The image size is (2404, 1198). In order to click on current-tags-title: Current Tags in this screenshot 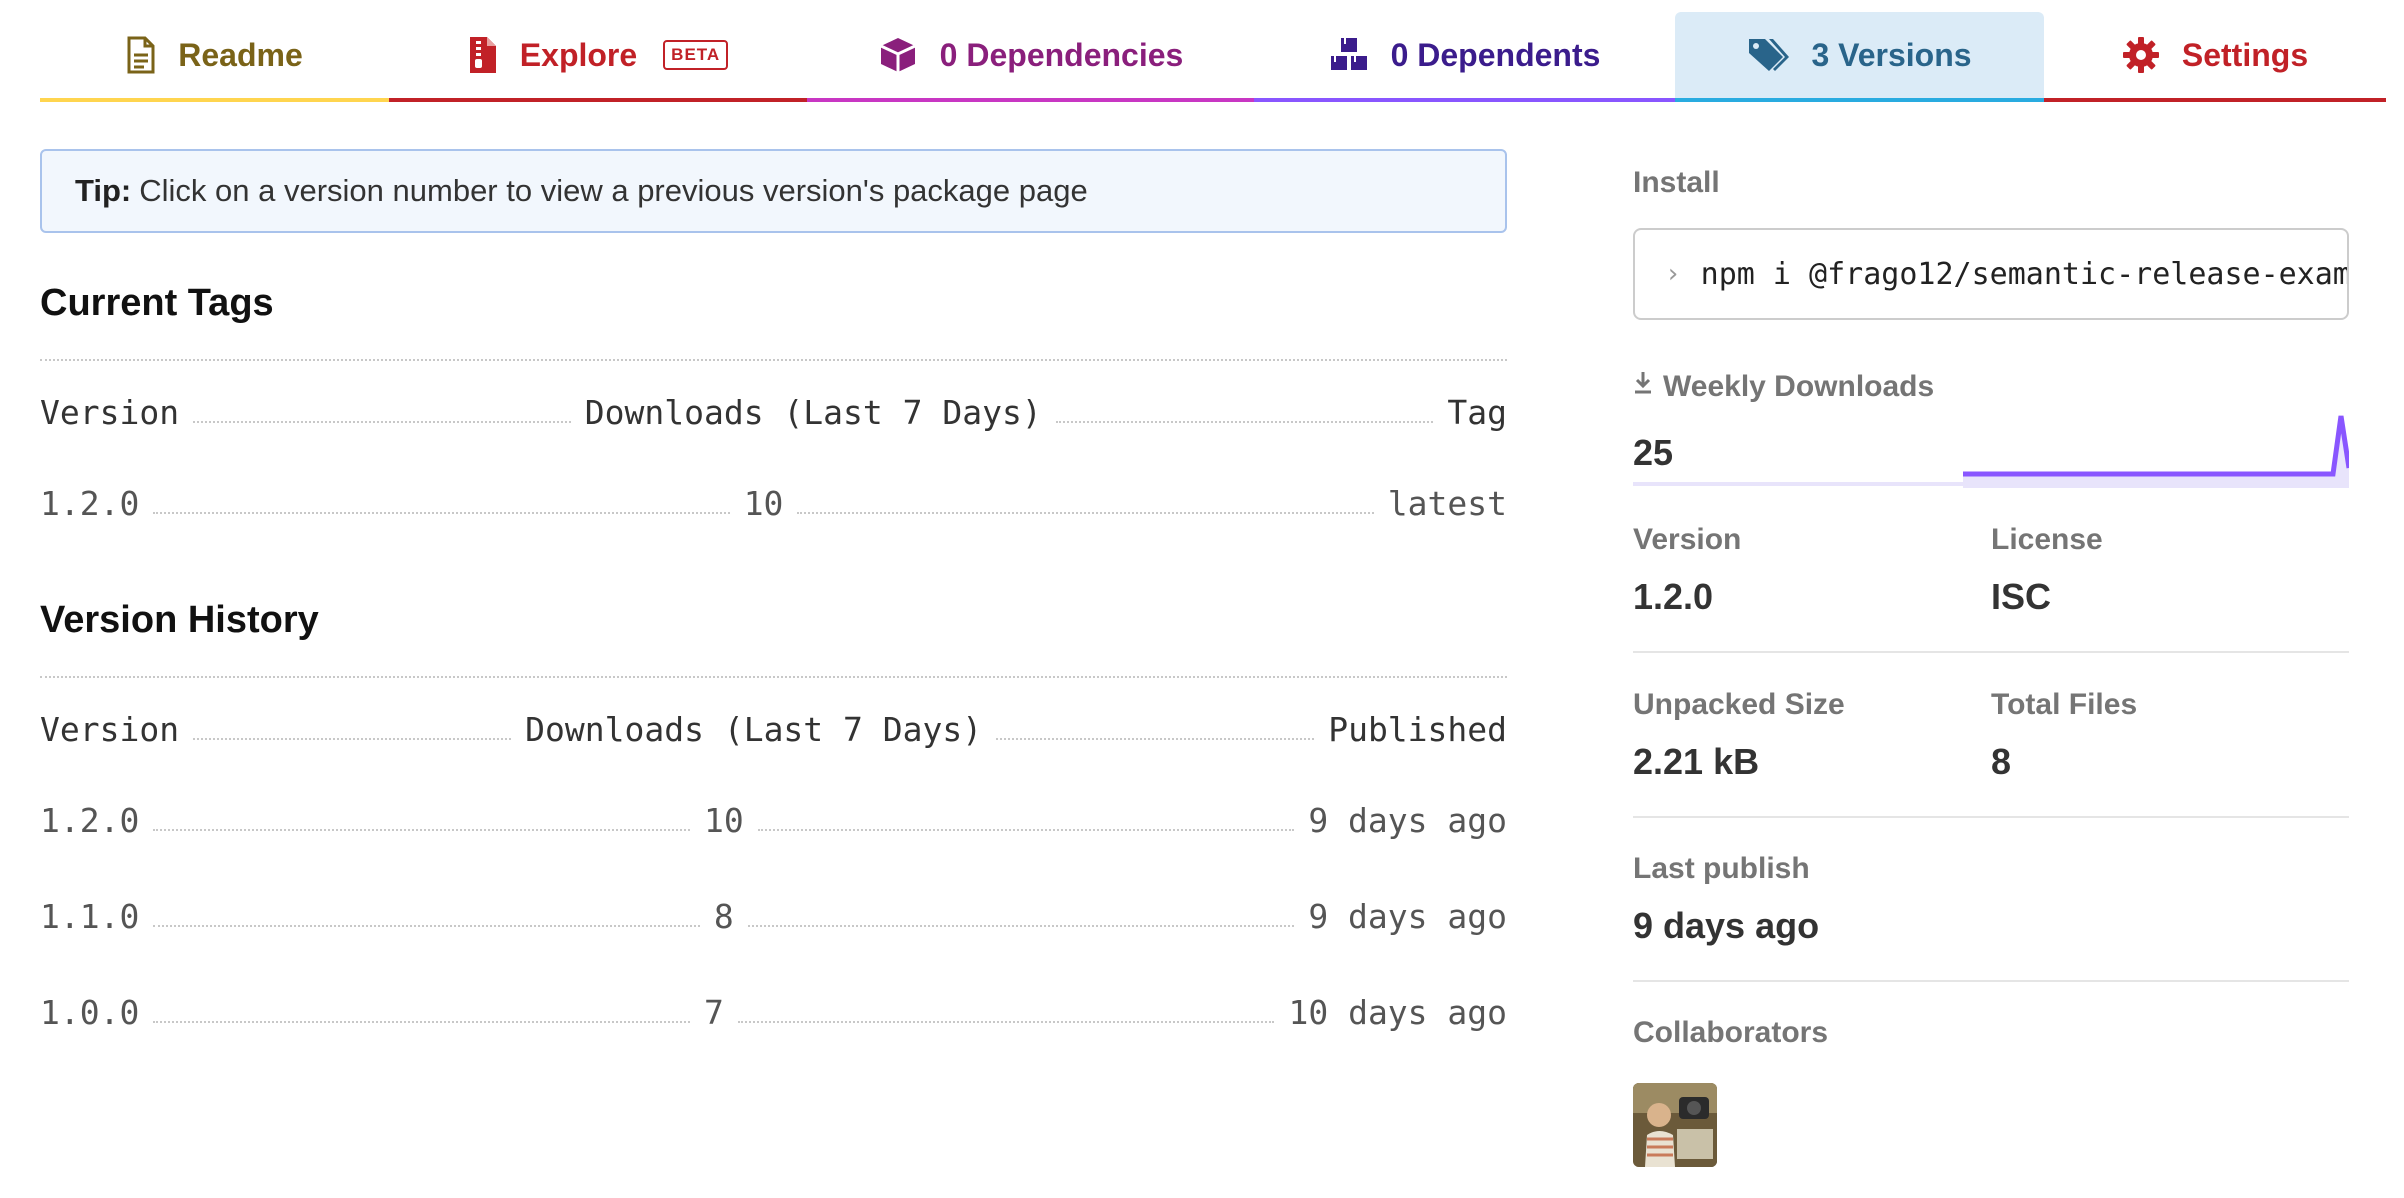, I will do `click(157, 303)`.